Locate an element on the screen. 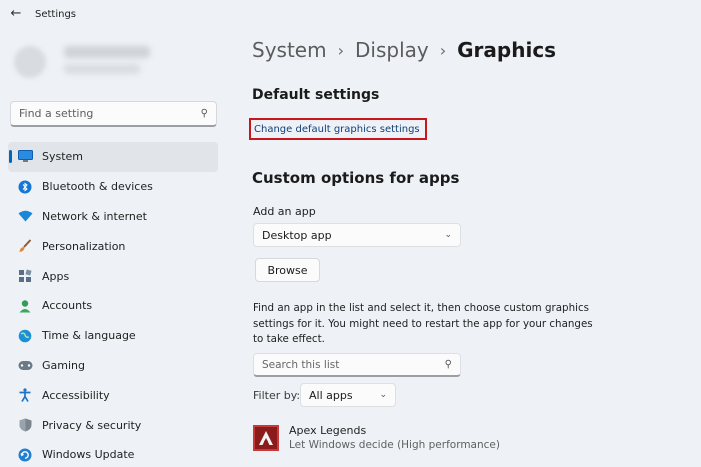  app-setting: Let Windows decide (High performance) is located at coordinates (394, 445).